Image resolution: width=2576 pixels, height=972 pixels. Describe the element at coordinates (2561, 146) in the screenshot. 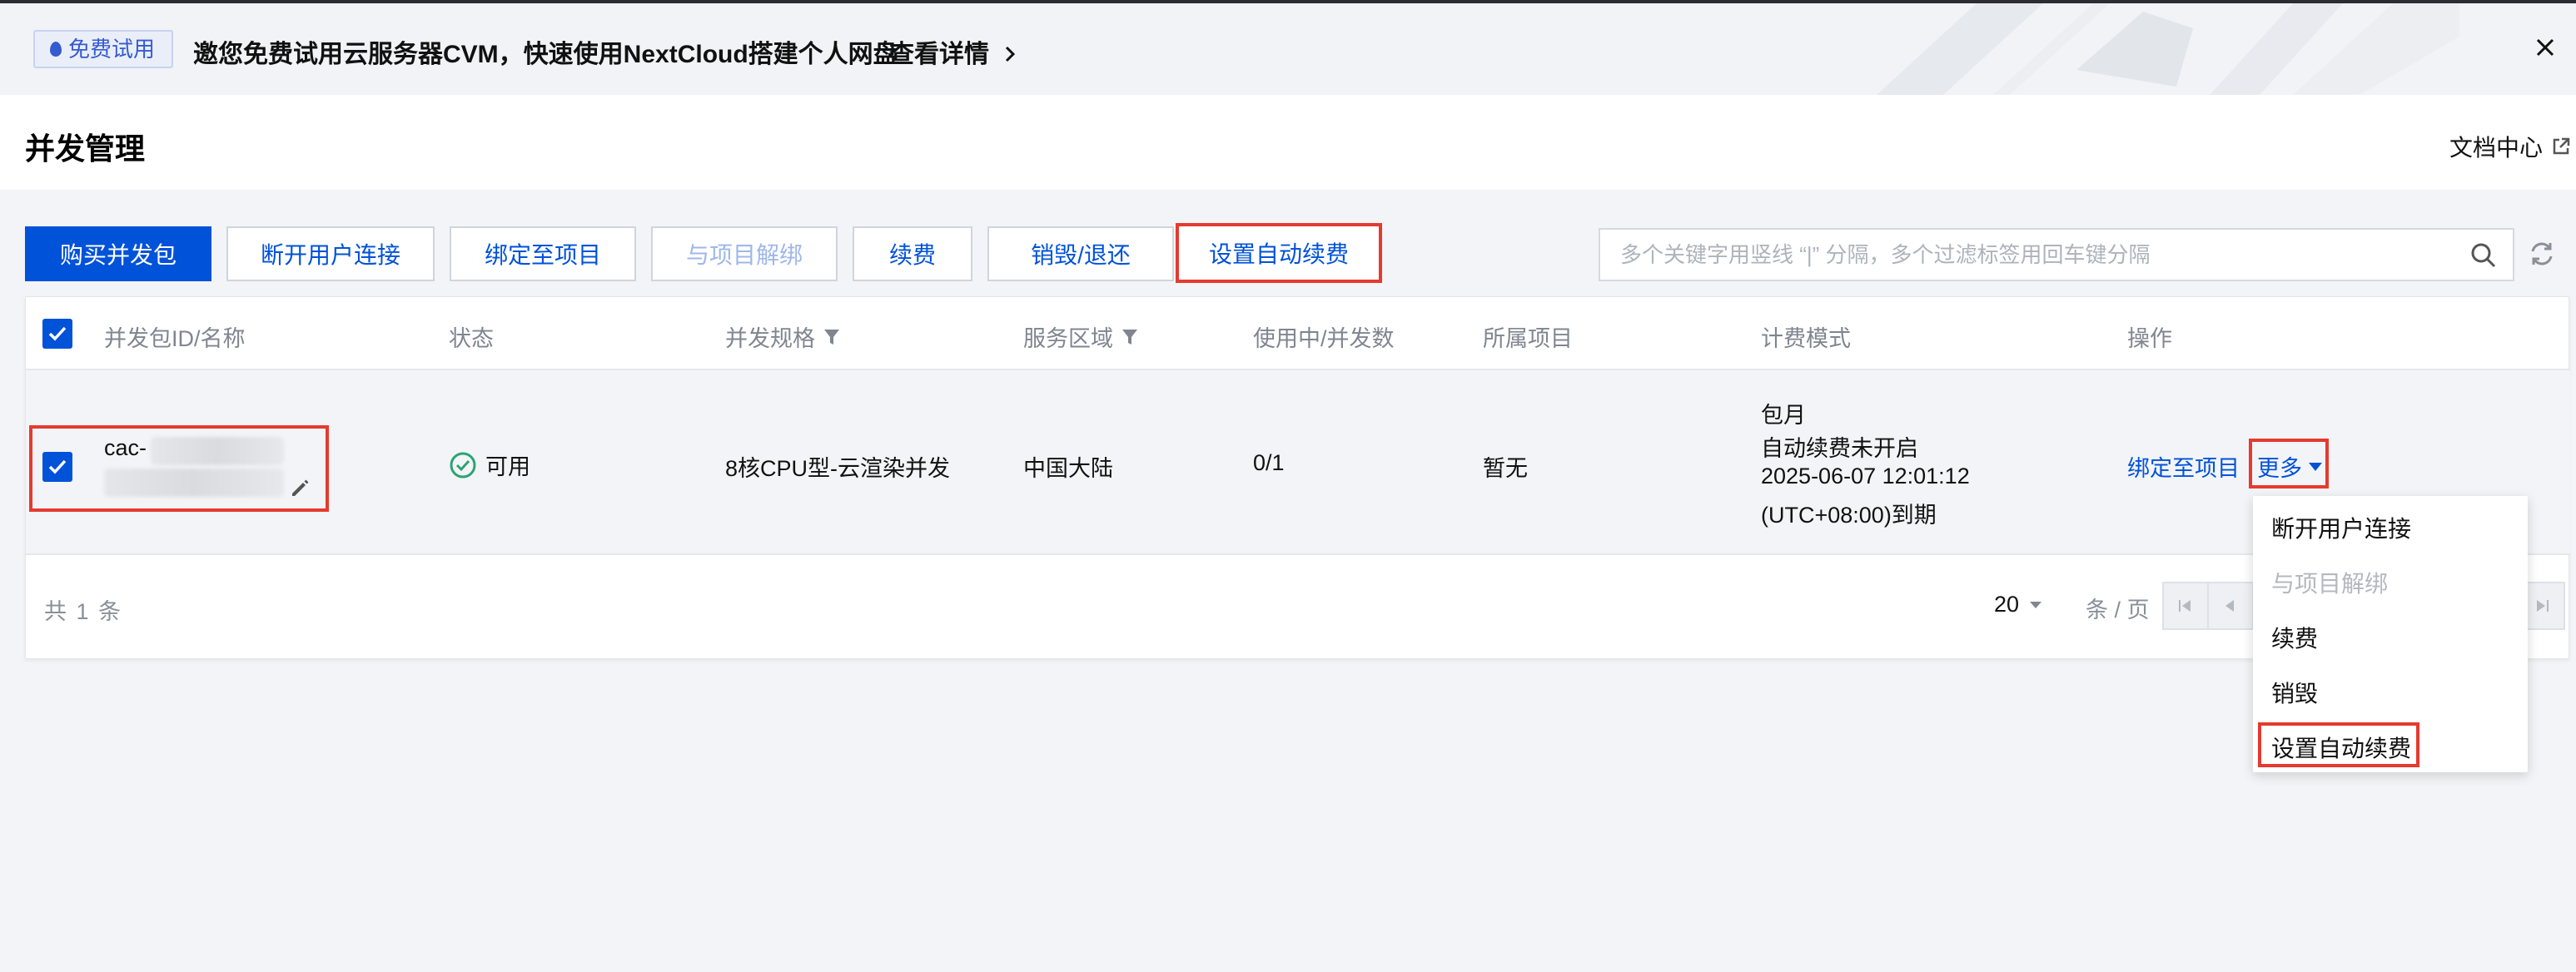

I see `external-link-icon` at that location.